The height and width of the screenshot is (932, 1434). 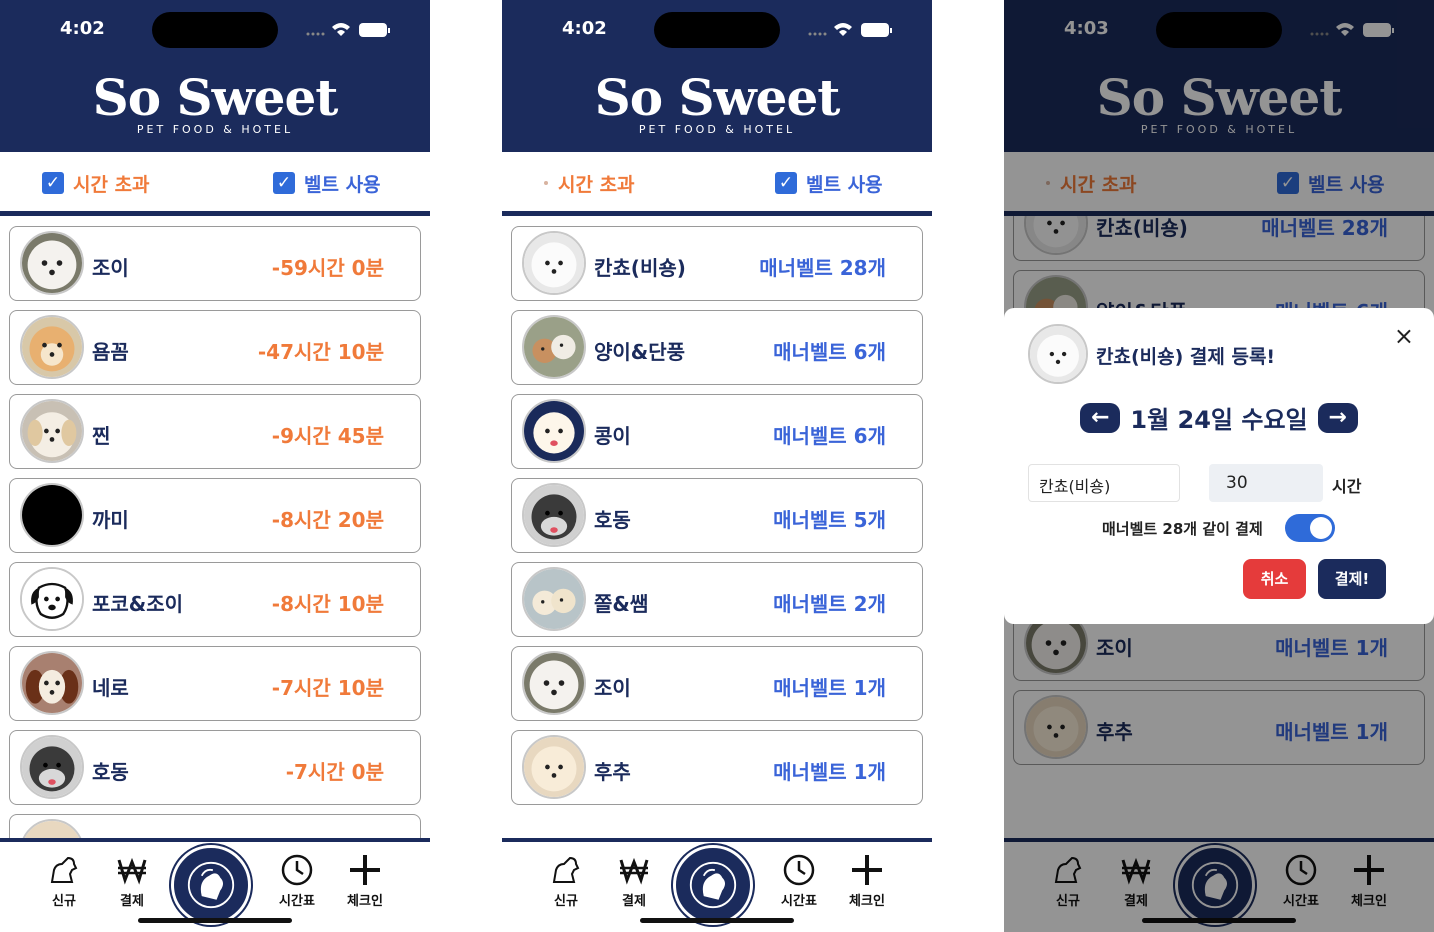 What do you see at coordinates (822, 268) in the screenshot?
I see `belt-count: 매너벨트 28개` at bounding box center [822, 268].